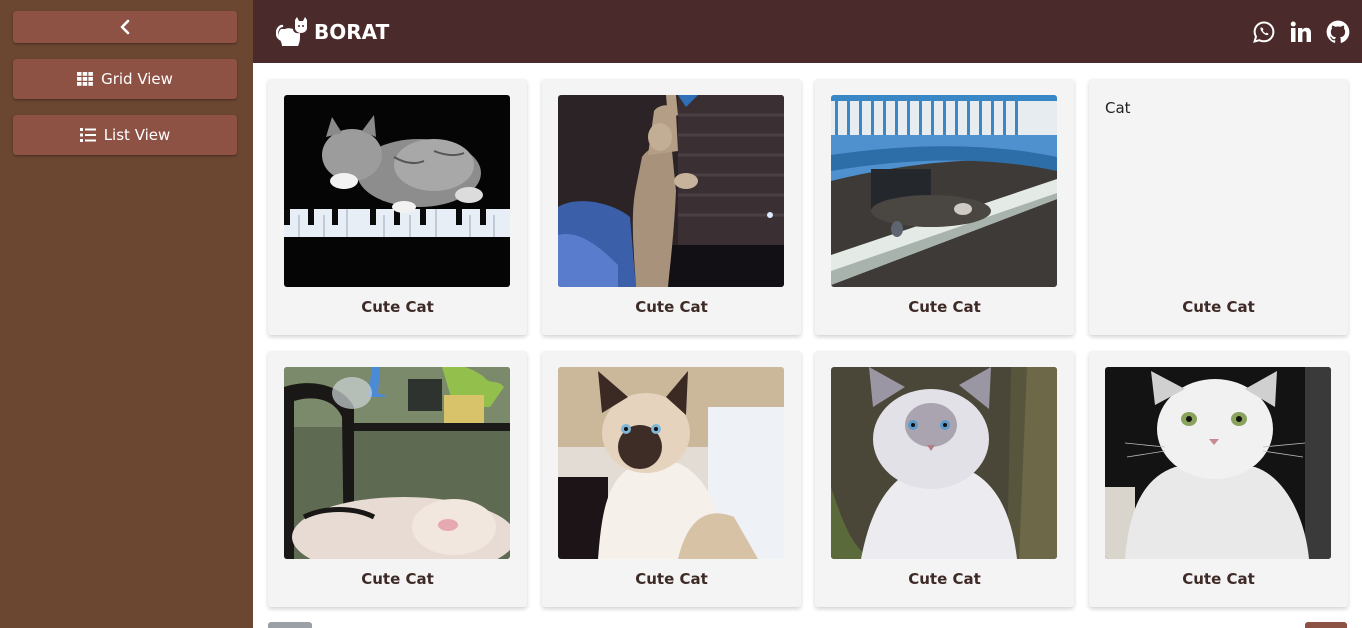 The height and width of the screenshot is (628, 1362). Describe the element at coordinates (137, 135) in the screenshot. I see `list-view-label: List View` at that location.